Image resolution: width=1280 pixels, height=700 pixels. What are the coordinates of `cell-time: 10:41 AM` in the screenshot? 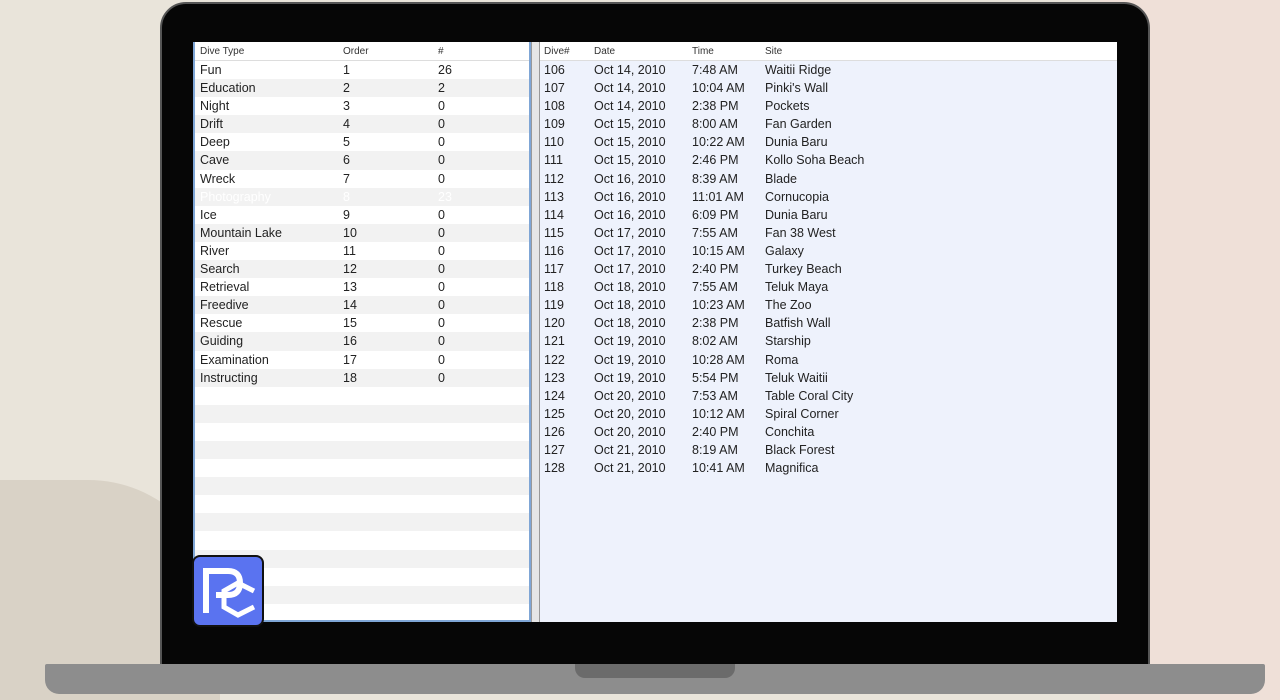 It's located at (718, 468).